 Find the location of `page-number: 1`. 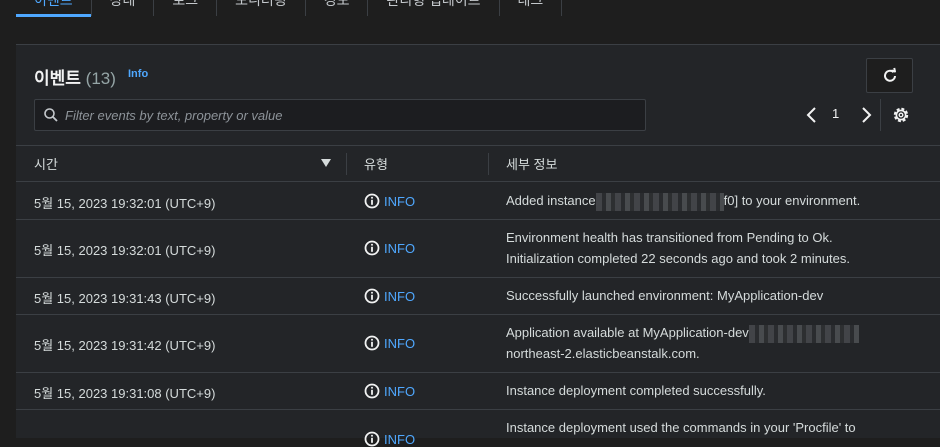

page-number: 1 is located at coordinates (835, 113).